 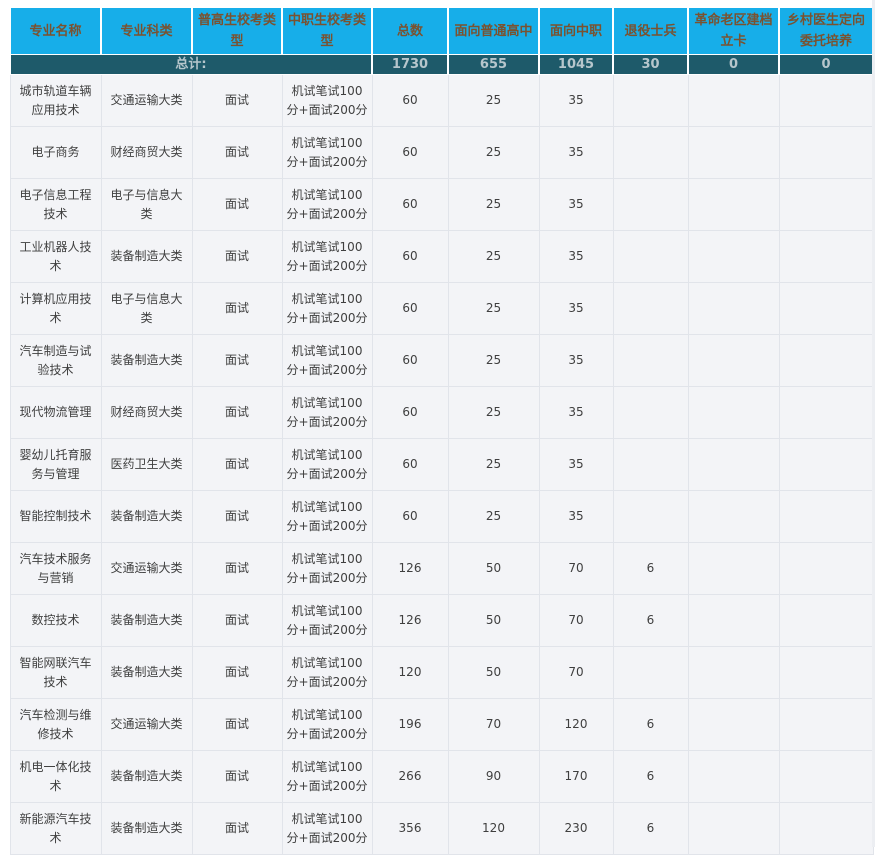 I want to click on cell-major-name: 智能控制技术, so click(x=55, y=516).